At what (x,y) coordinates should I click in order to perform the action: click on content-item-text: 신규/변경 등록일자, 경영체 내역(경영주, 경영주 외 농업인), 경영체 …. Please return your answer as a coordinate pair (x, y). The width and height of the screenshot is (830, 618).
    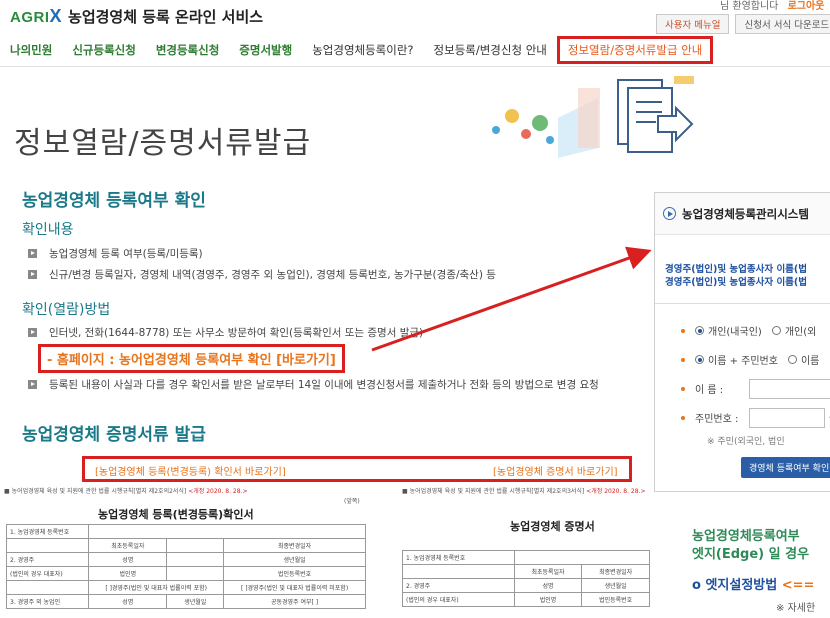
    Looking at the image, I should click on (272, 275).